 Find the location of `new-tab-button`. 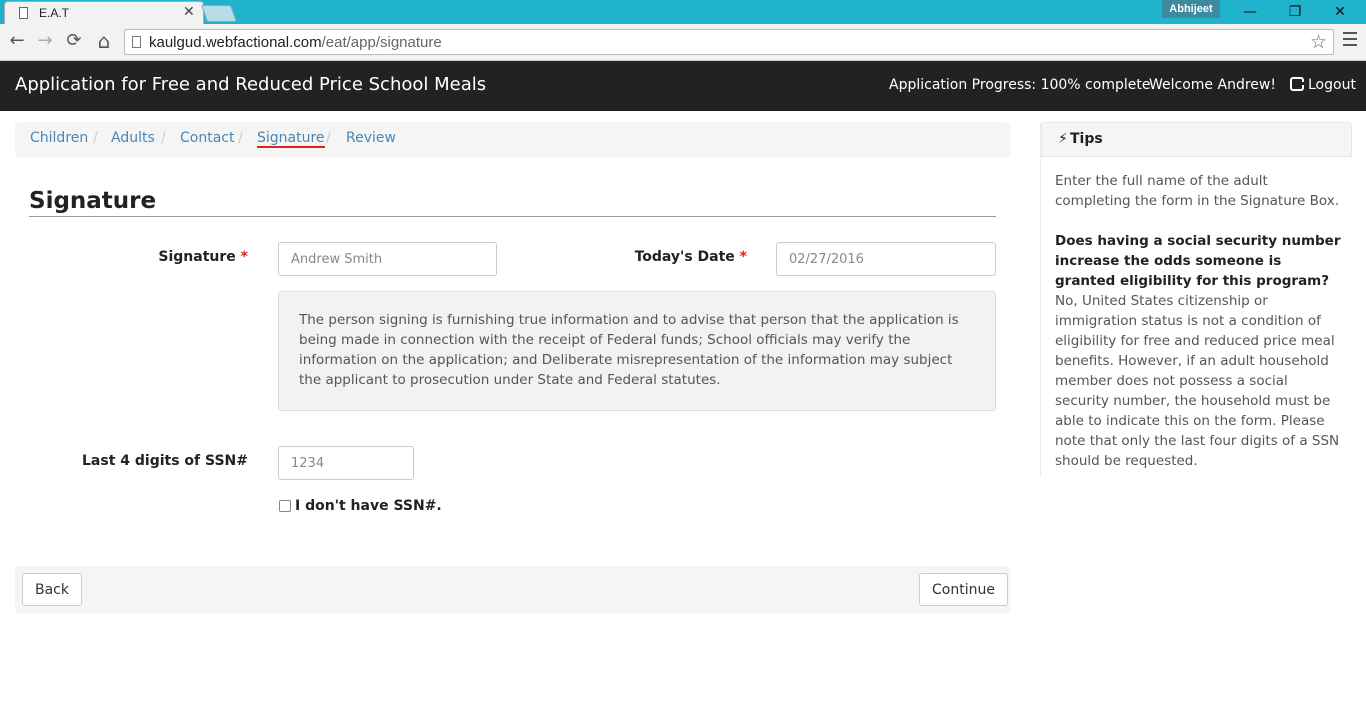

new-tab-button is located at coordinates (219, 13).